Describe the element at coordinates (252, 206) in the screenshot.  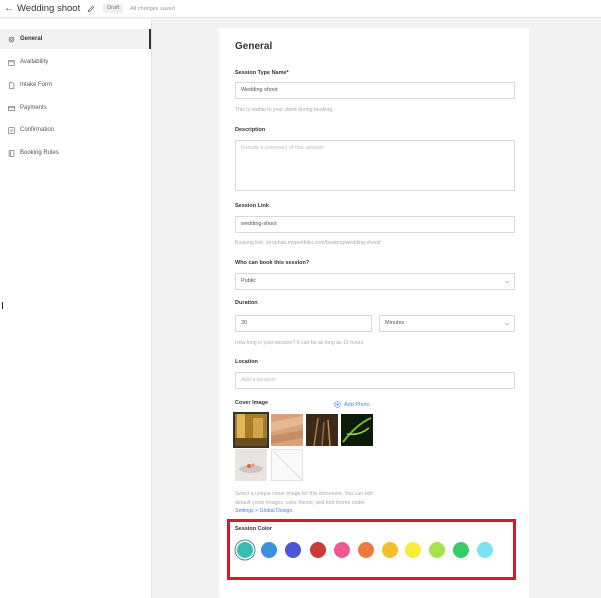
I see `session-link-label: Session Link` at that location.